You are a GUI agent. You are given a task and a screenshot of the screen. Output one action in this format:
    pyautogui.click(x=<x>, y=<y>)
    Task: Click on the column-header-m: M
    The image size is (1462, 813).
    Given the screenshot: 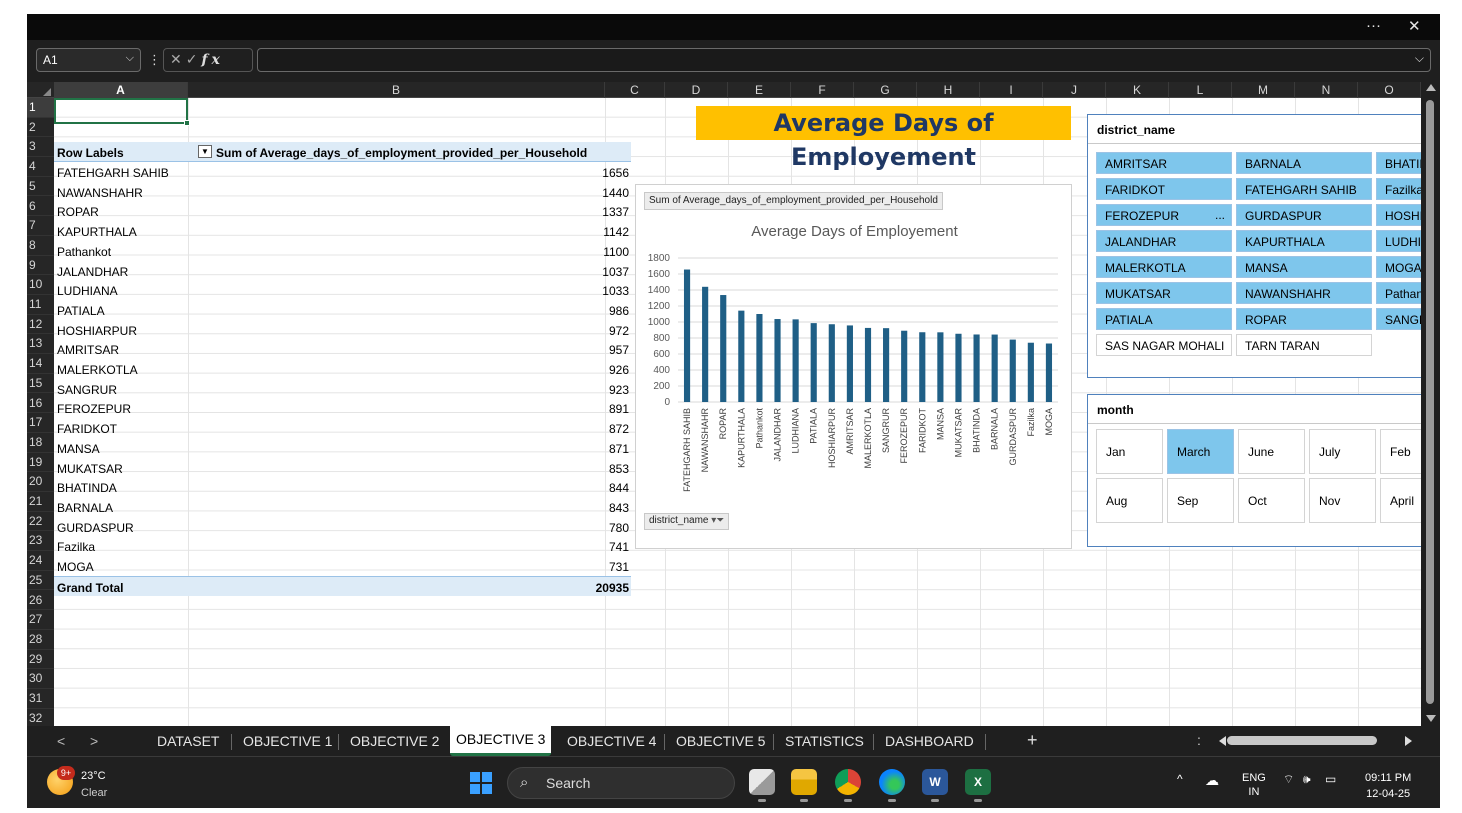 What is the action you would take?
    pyautogui.click(x=1263, y=90)
    